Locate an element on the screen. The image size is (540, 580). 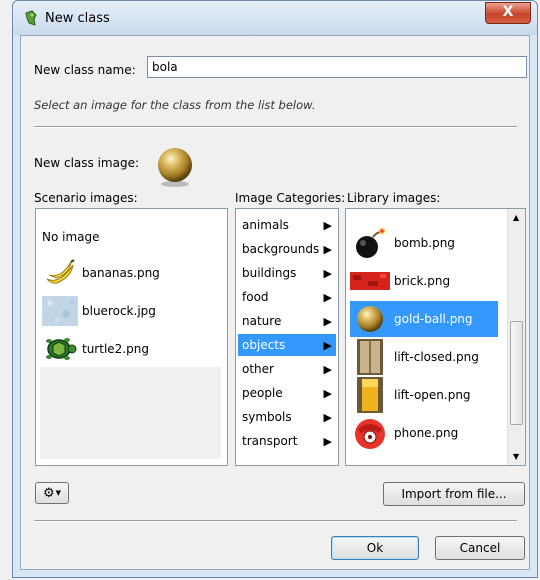
list-item: turtle2.png is located at coordinates (95, 349).